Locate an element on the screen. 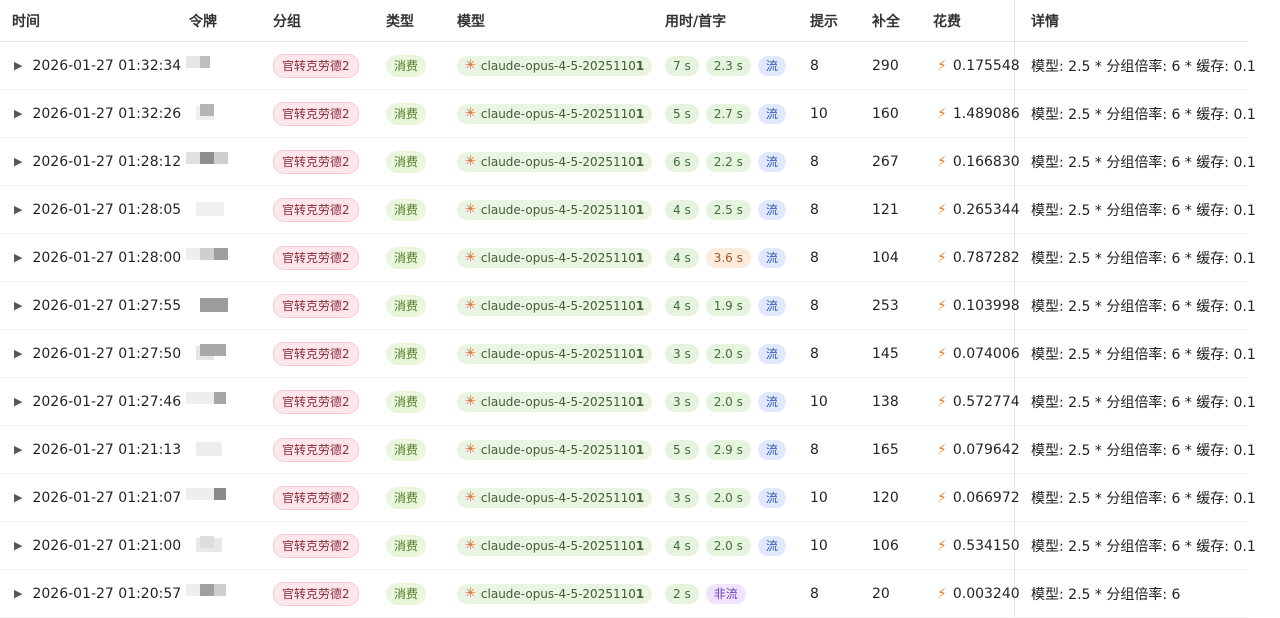 This screenshot has height=618, width=1280. claude-asterisk-icon: ✳ is located at coordinates (470, 209).